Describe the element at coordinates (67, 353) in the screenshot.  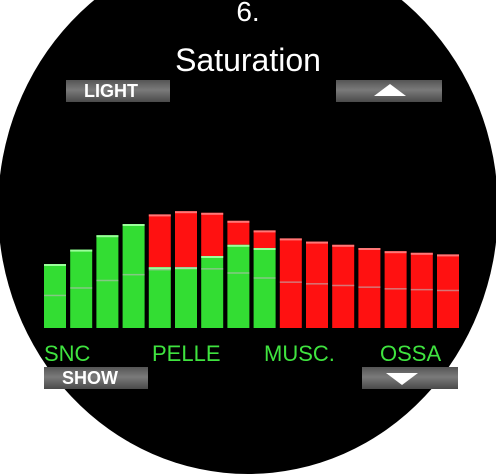
I see `category-label-snc: SNC` at that location.